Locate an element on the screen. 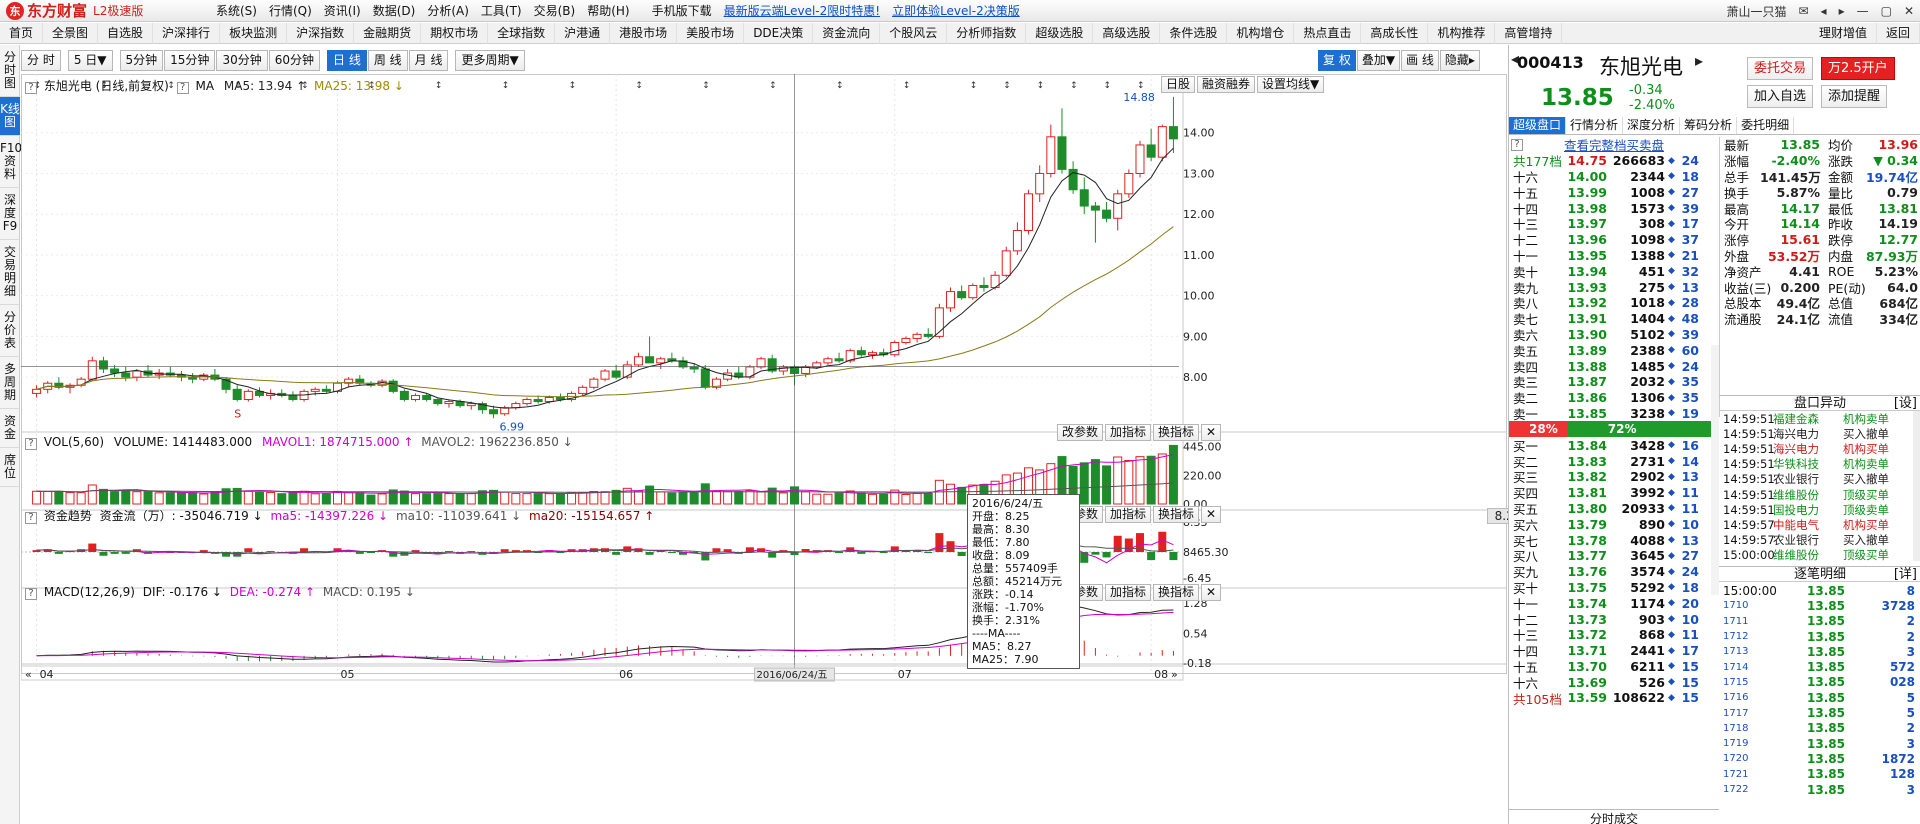 This screenshot has height=824, width=1920. indicator-button: 设置均线▼ is located at coordinates (1291, 84).